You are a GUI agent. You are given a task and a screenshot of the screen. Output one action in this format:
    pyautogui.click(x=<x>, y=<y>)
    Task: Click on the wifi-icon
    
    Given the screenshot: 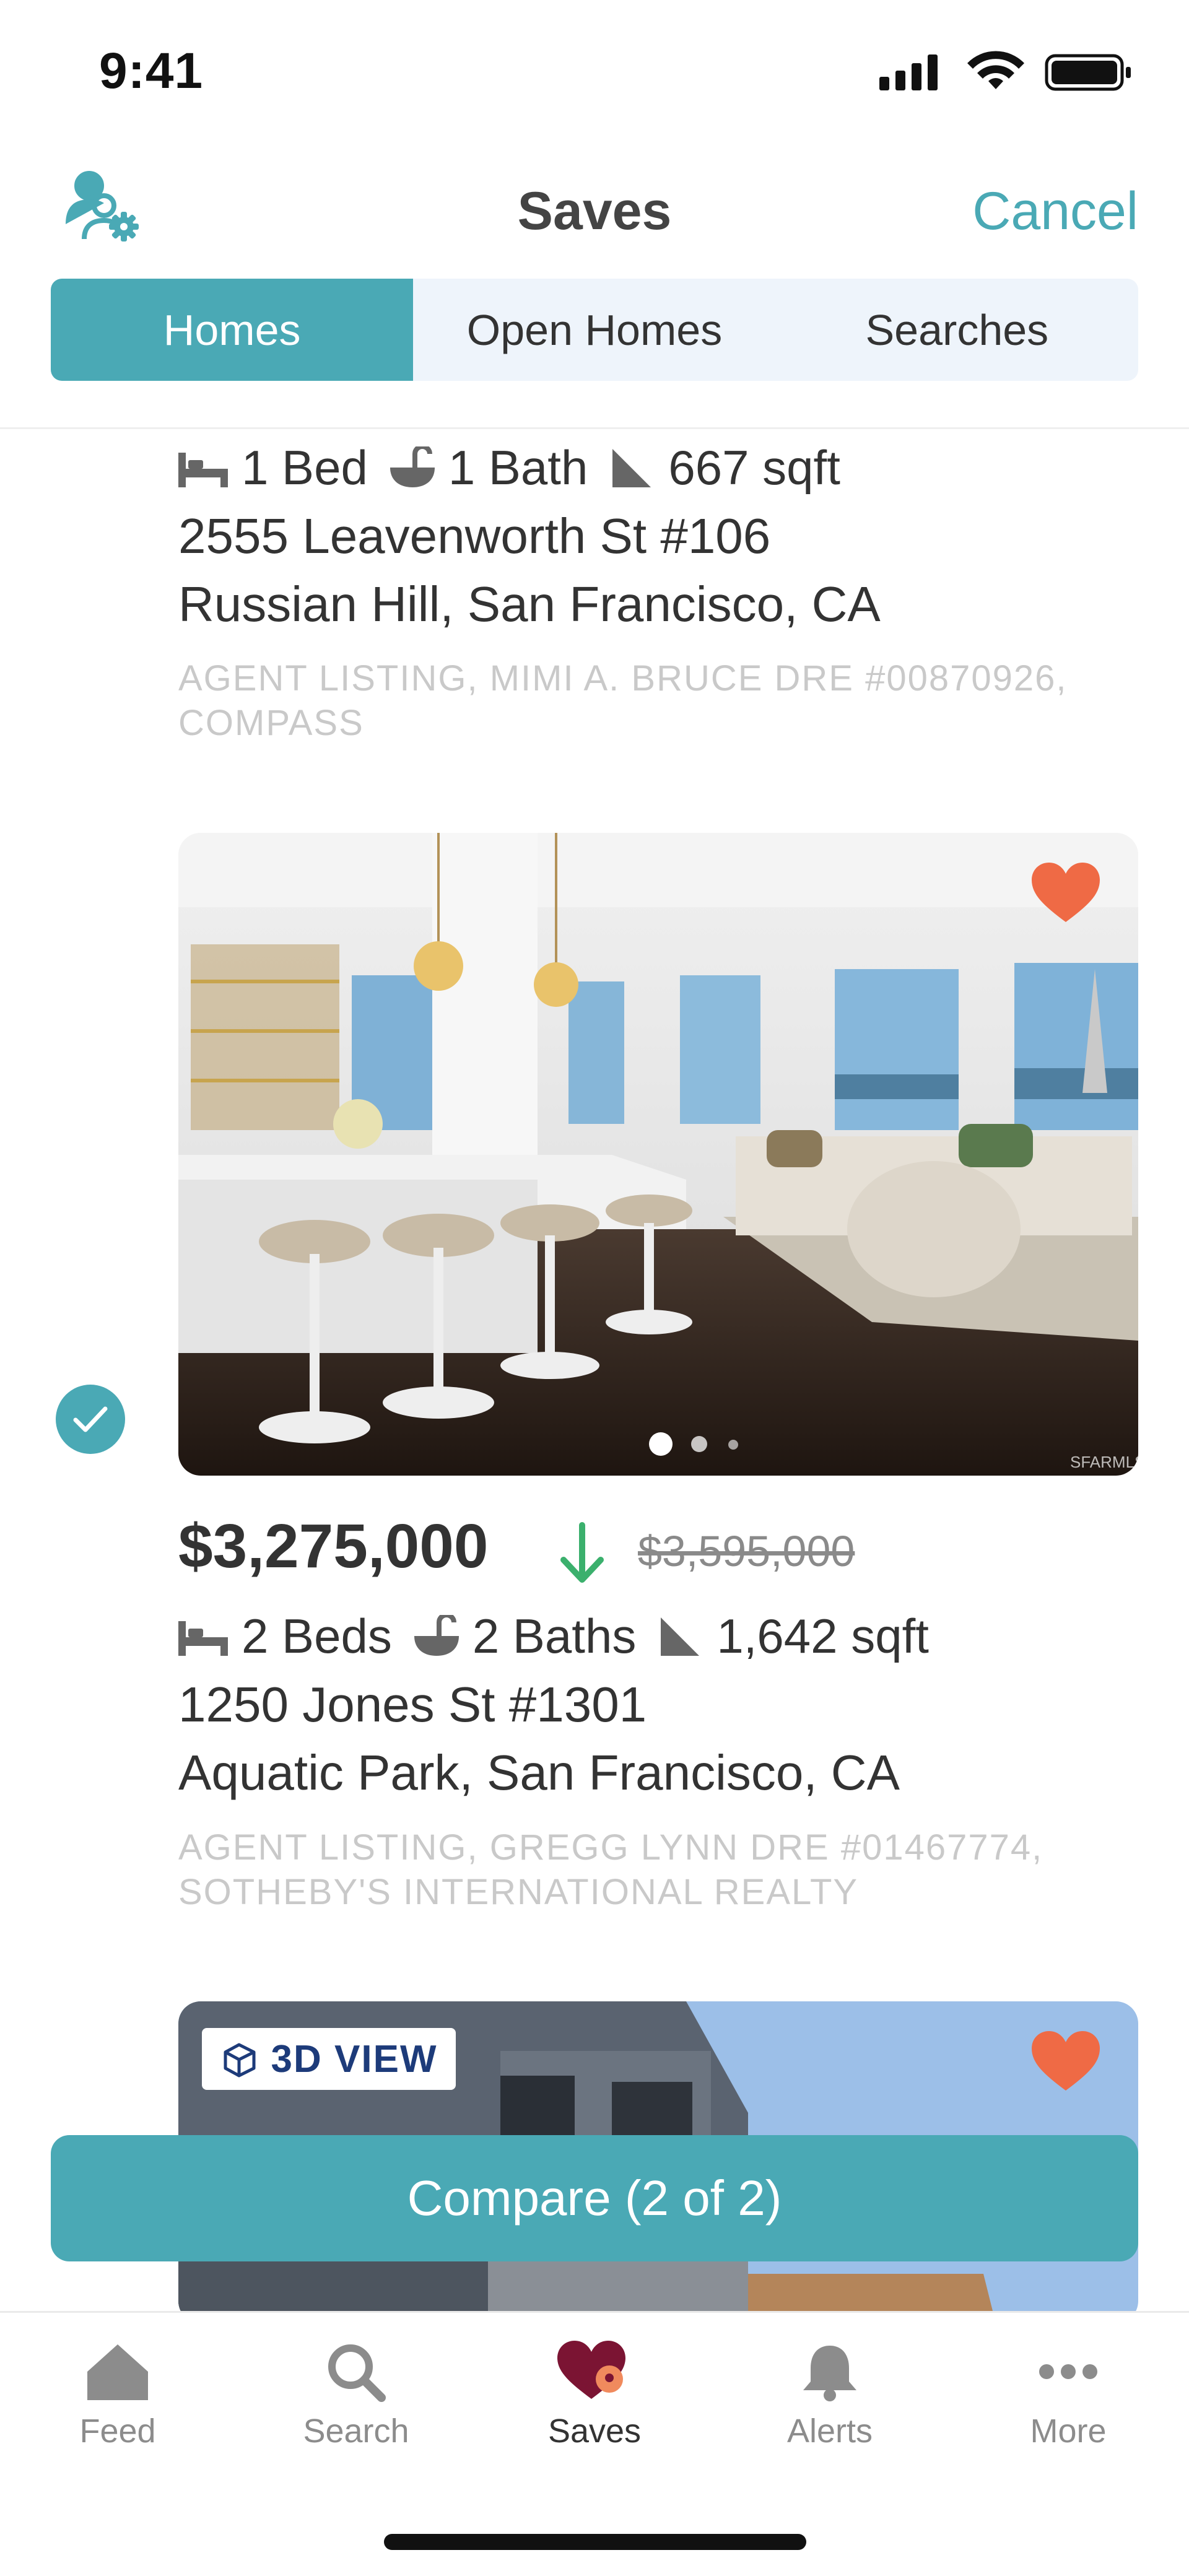 What is the action you would take?
    pyautogui.click(x=995, y=70)
    